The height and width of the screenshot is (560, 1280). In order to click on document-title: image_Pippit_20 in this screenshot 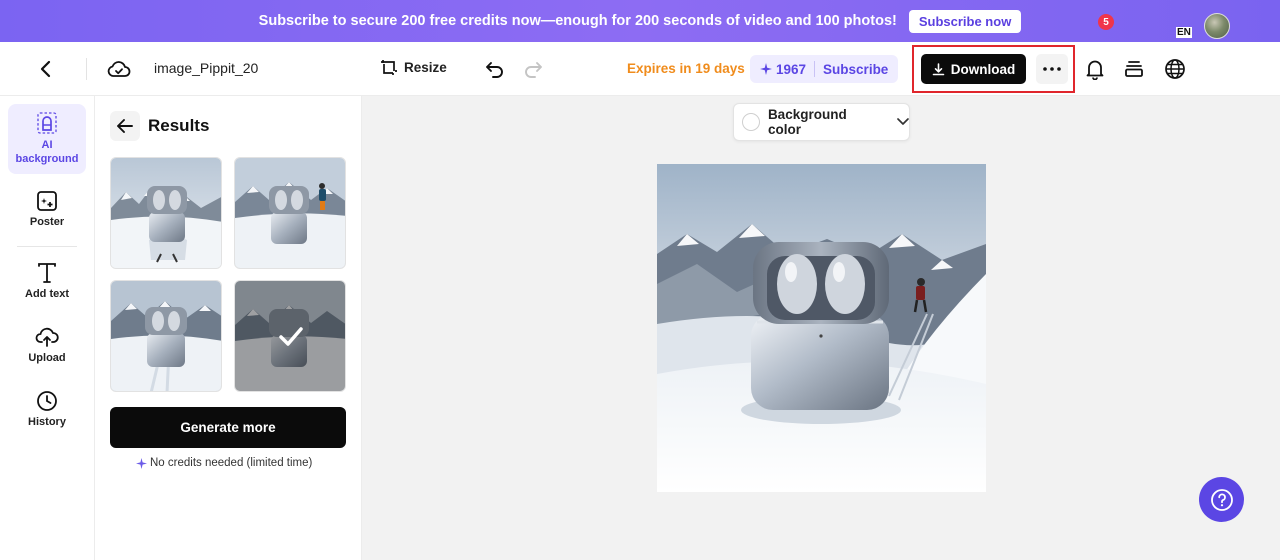, I will do `click(206, 68)`.